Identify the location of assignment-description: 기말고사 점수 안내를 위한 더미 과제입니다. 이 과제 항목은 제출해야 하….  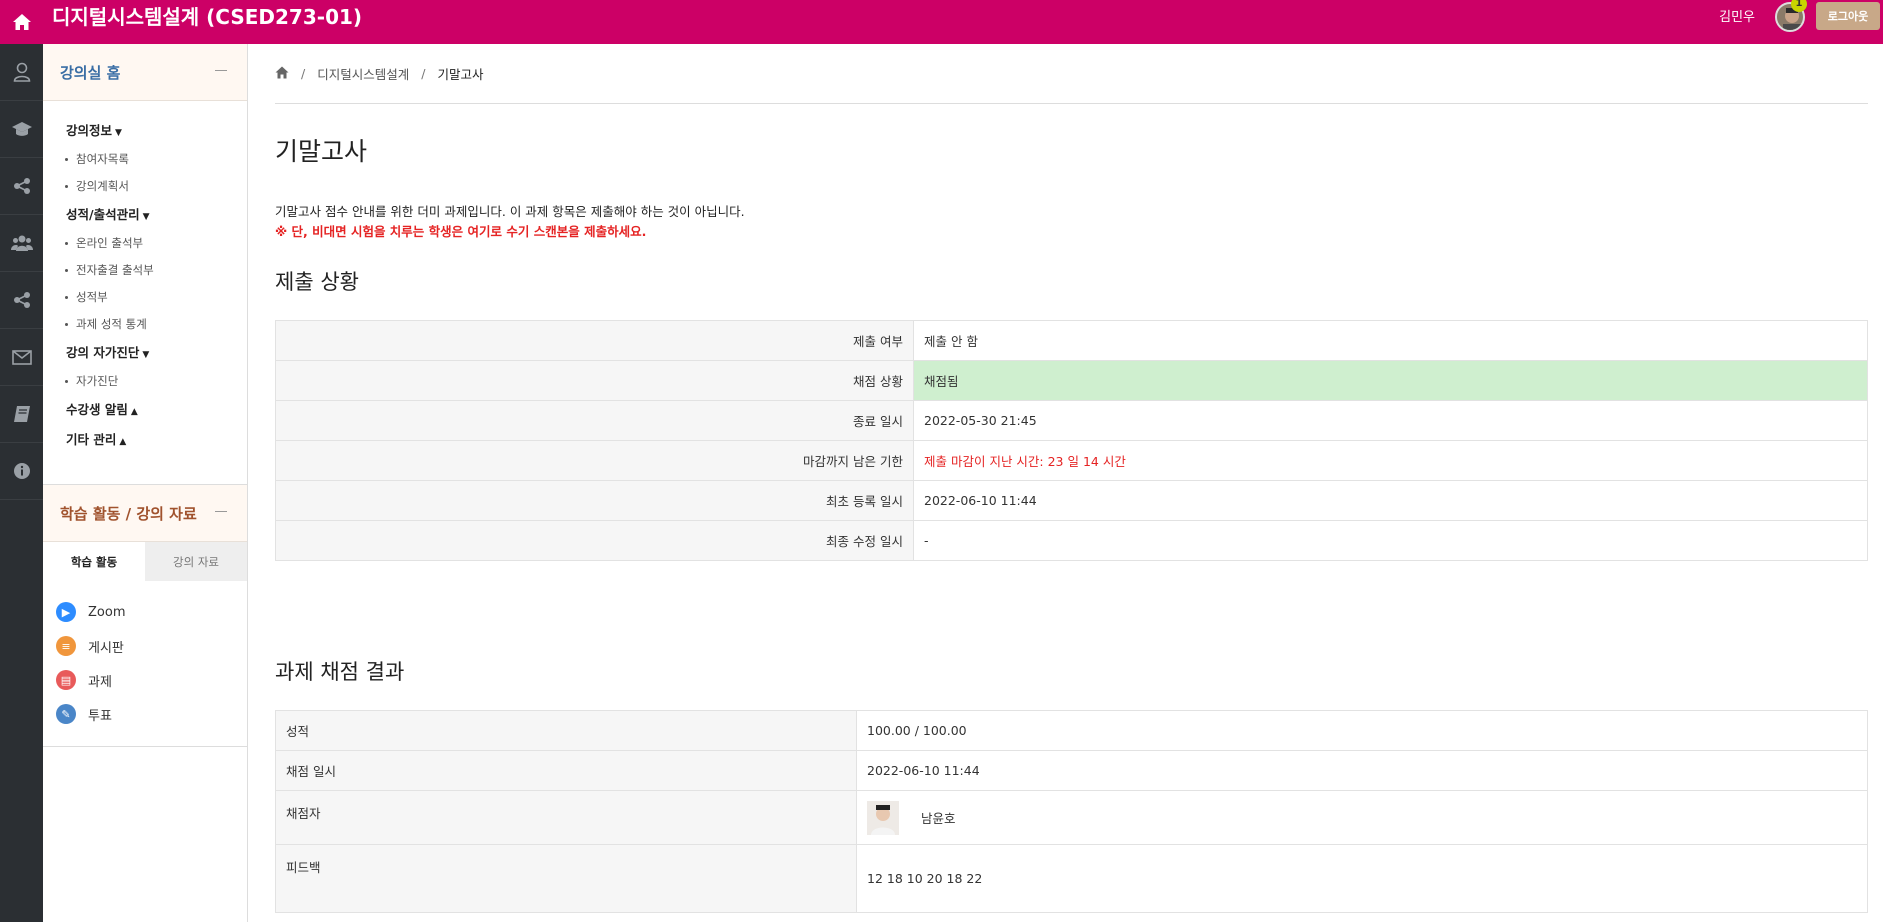
(510, 222).